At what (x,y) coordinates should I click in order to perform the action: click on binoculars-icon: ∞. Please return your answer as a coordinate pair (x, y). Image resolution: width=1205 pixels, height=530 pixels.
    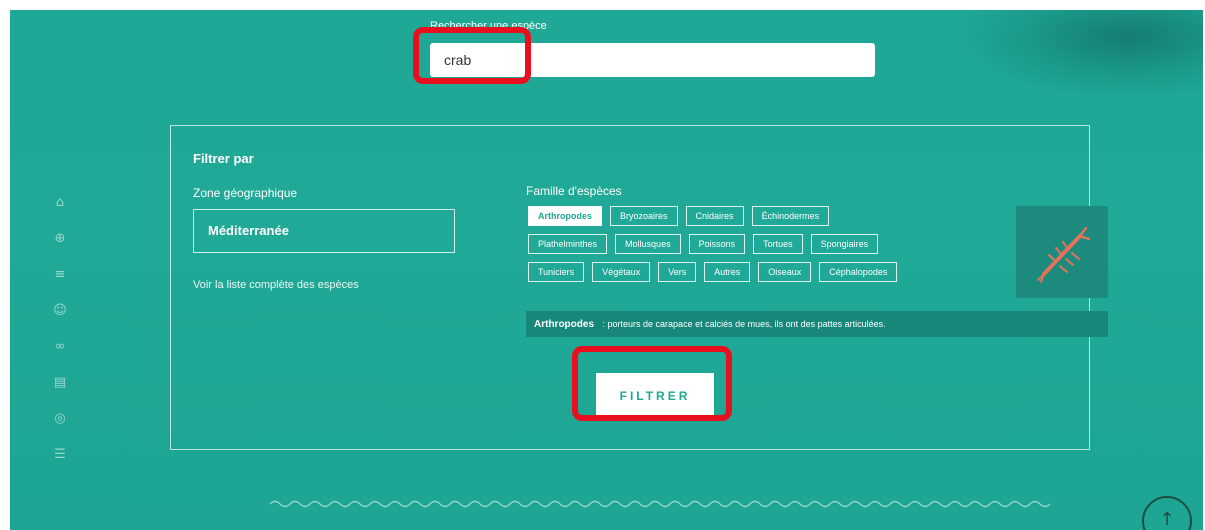
    Looking at the image, I should click on (60, 347).